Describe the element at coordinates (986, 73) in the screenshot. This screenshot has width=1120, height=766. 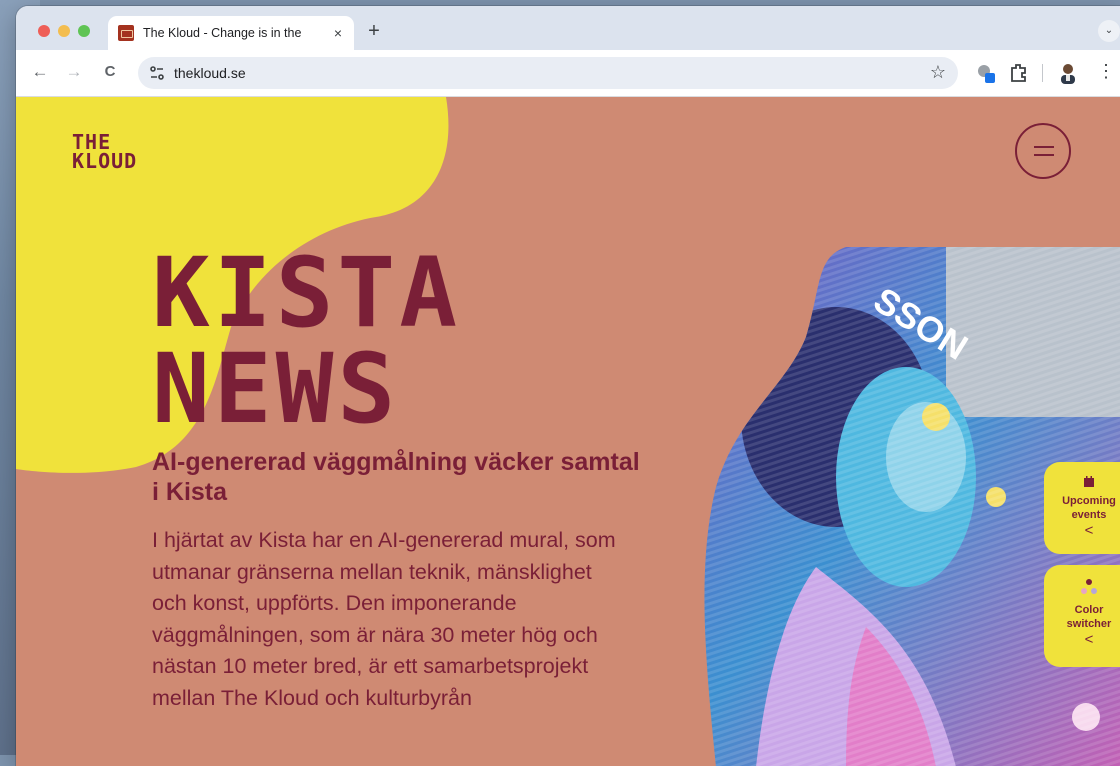
I see `extension-badge-icon` at that location.